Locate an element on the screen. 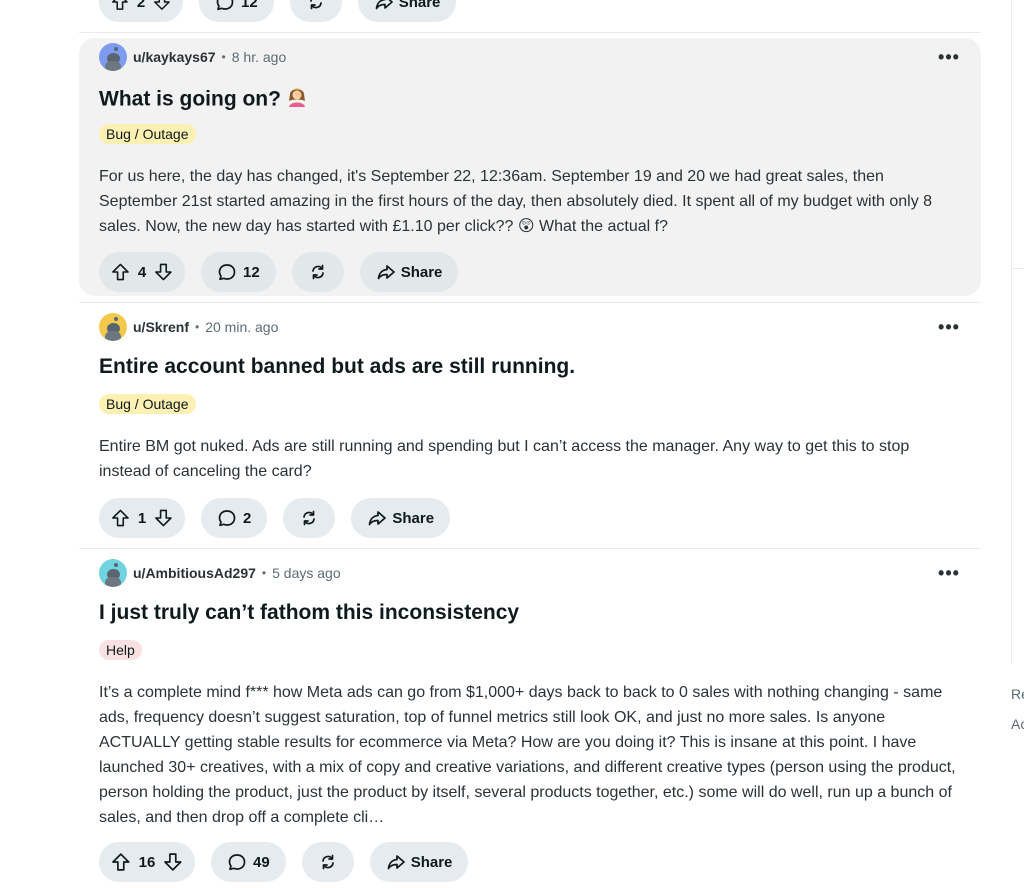 The width and height of the screenshot is (1024, 888). vote-count: 16 is located at coordinates (147, 862).